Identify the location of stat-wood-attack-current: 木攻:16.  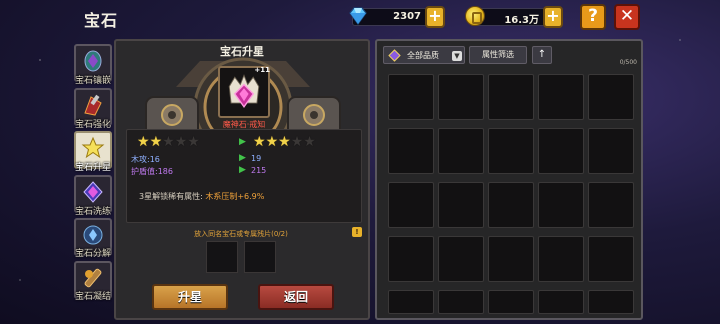
(145, 159).